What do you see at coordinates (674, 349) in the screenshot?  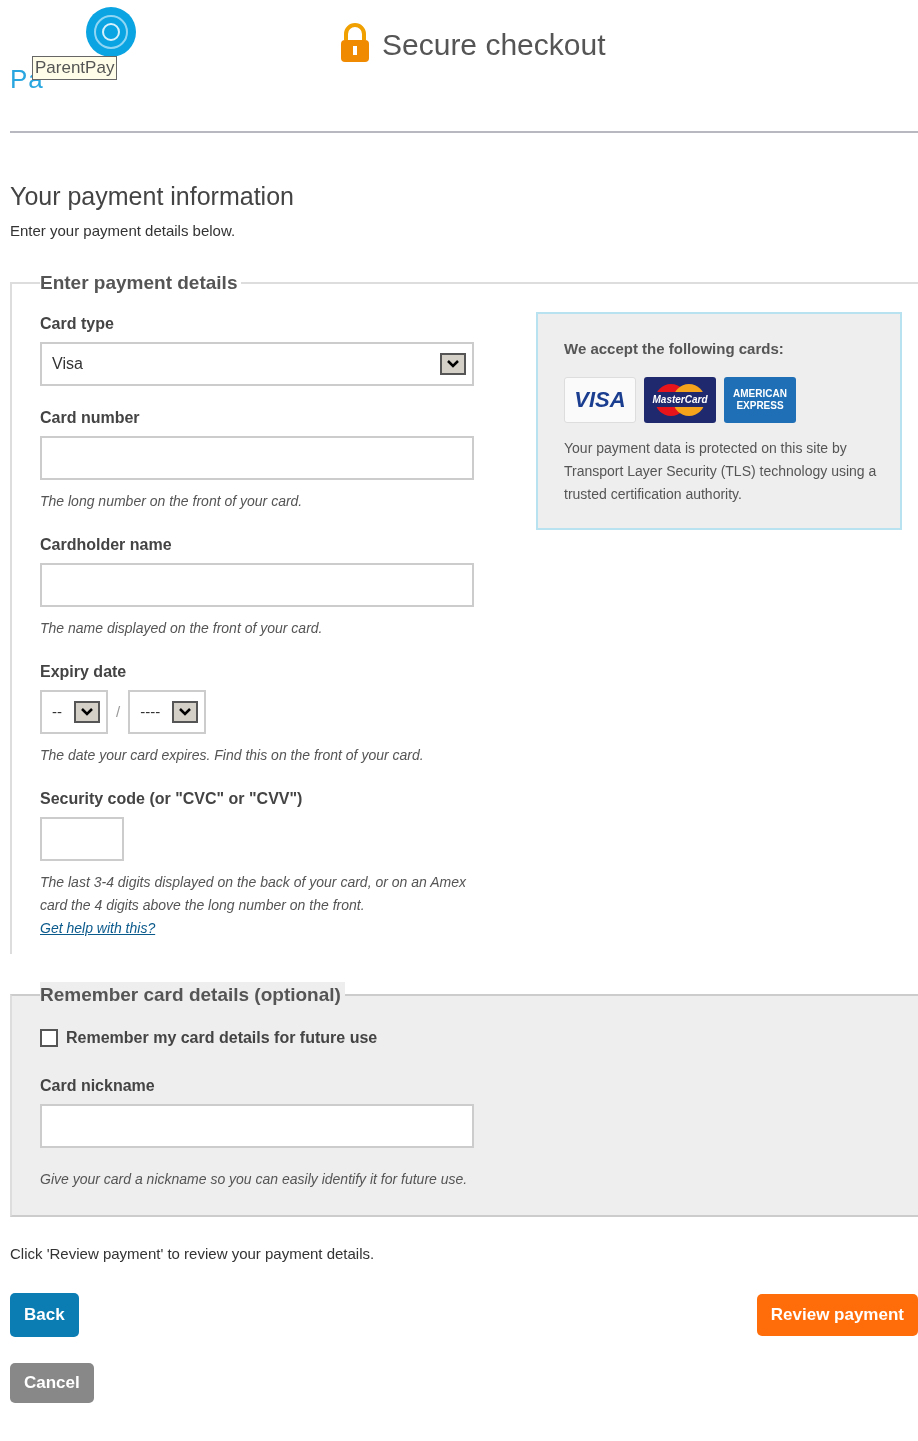 I see `panel-title: We accept the following cards:` at bounding box center [674, 349].